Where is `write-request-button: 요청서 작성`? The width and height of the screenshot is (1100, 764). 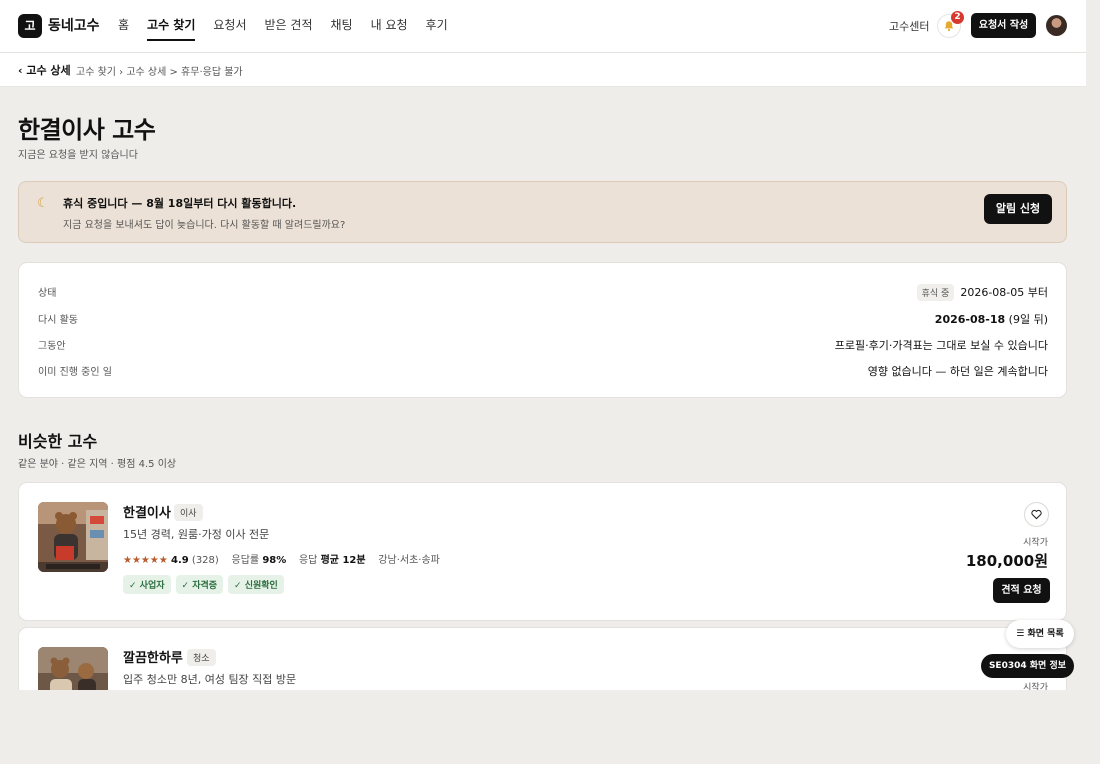
write-request-button: 요청서 작성 is located at coordinates (1003, 25).